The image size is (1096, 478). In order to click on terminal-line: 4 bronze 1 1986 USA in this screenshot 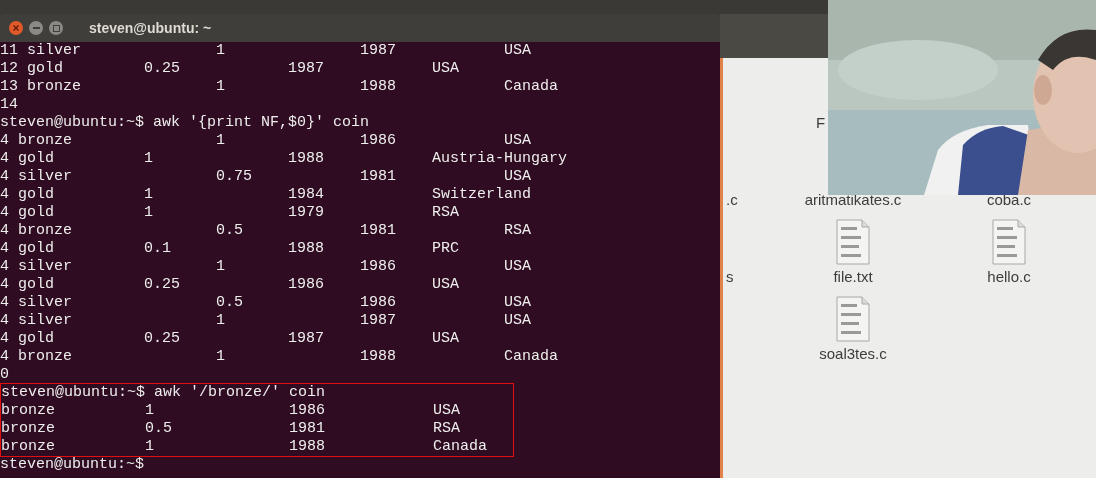, I will do `click(266, 141)`.